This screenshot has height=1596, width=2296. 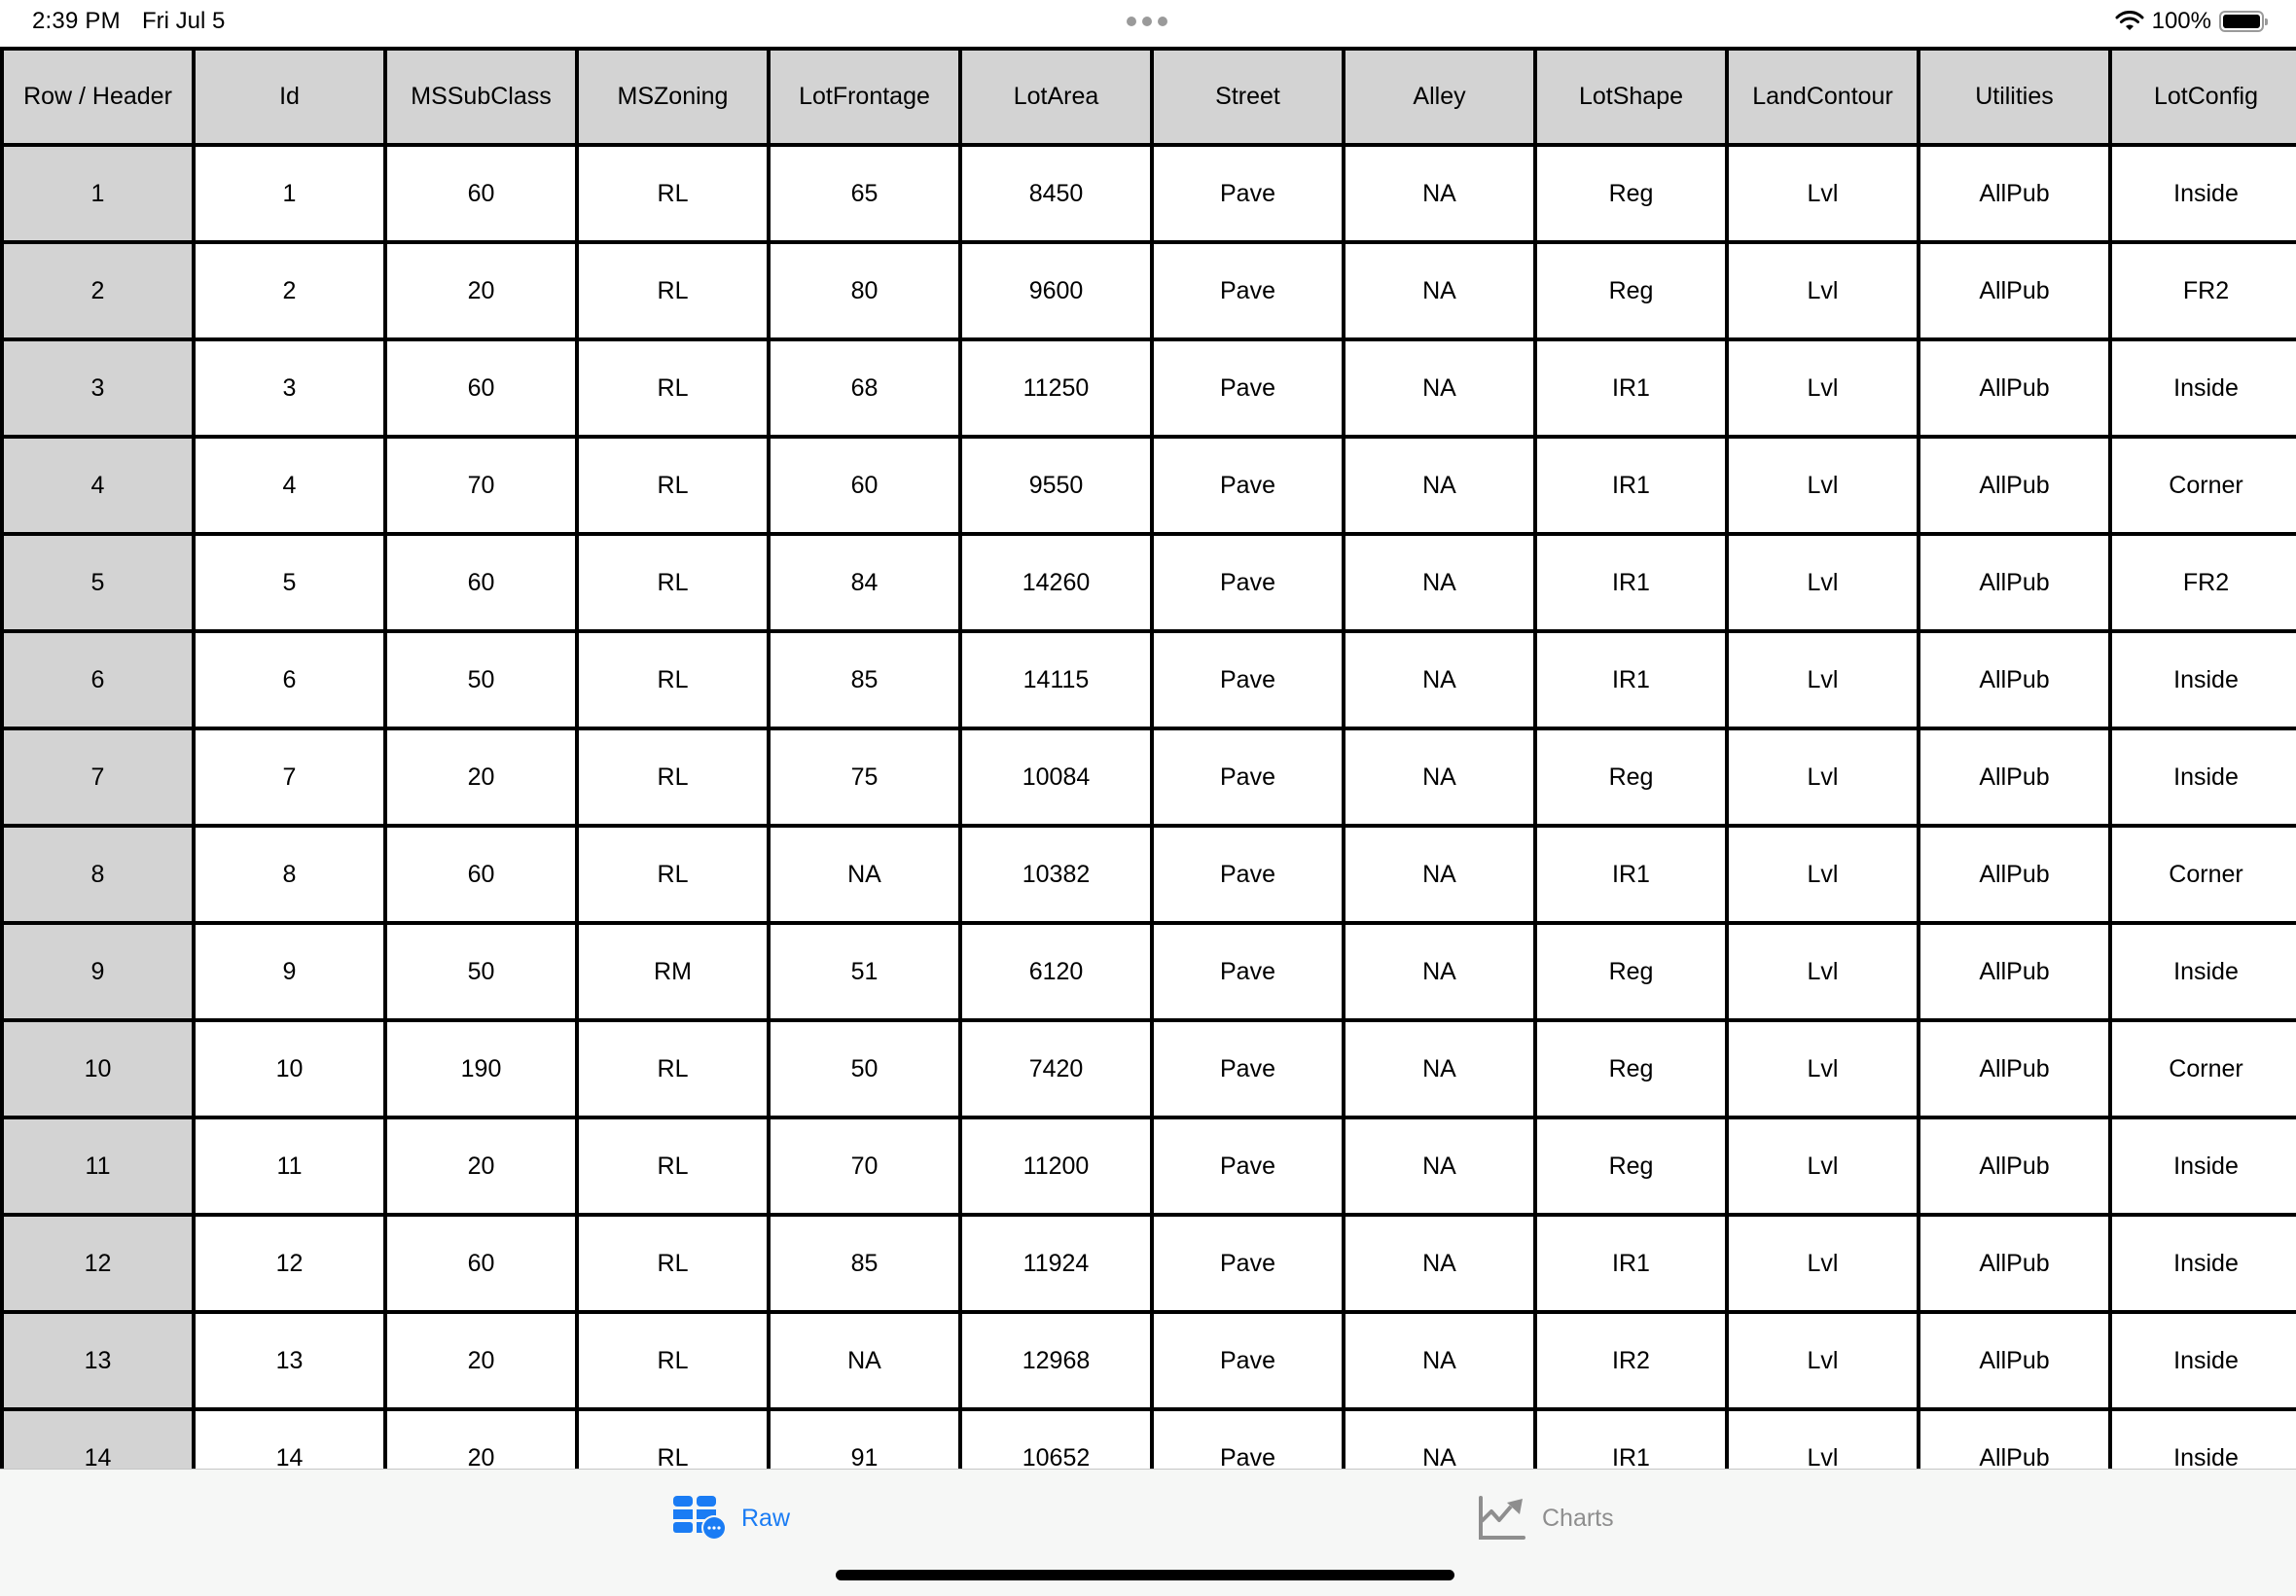 I want to click on table-cell: FR2, so click(x=2202, y=582).